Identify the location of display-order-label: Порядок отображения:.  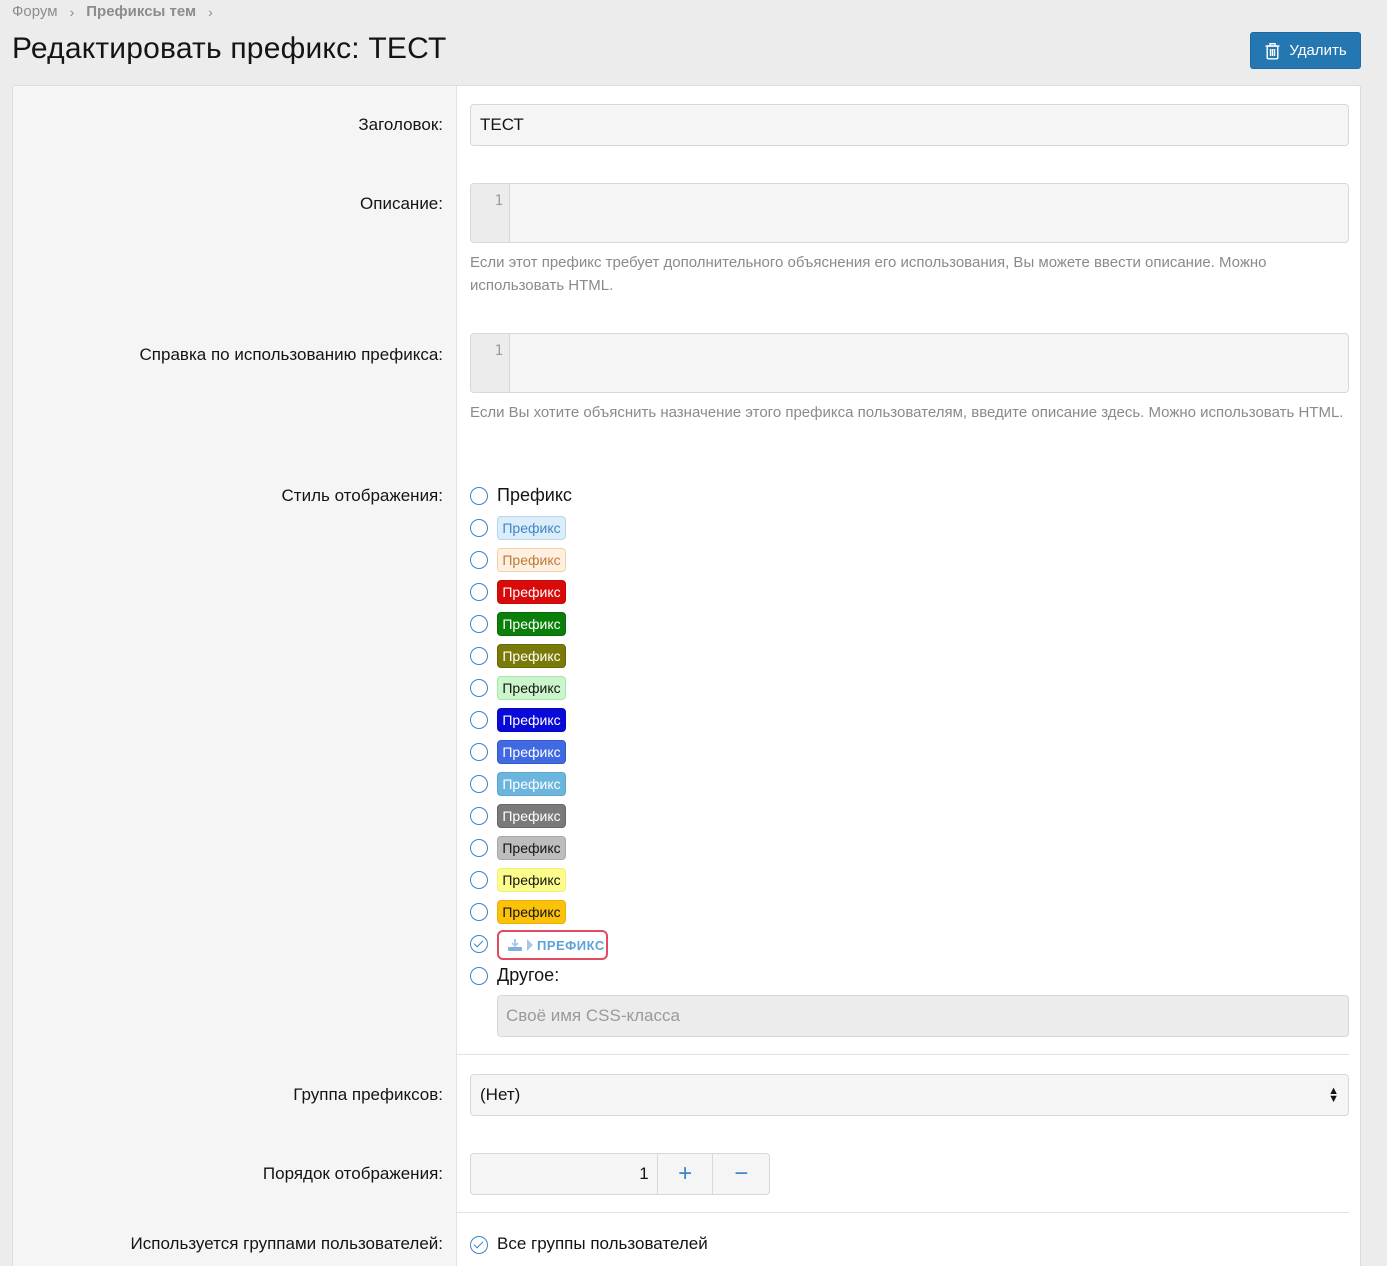
(352, 1173).